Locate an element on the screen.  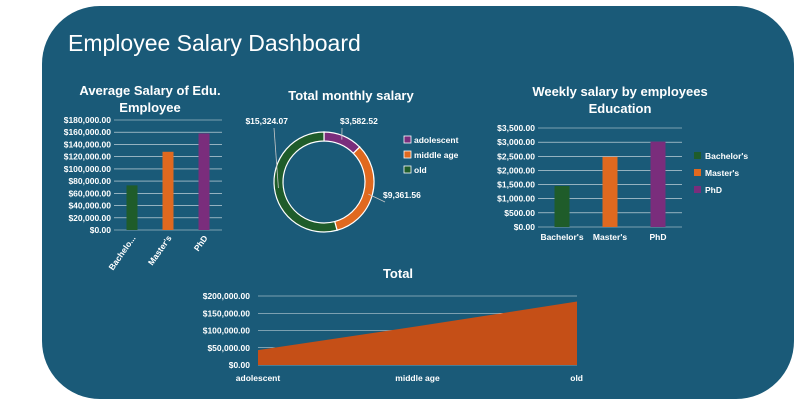
avg-salary-xtick-label: Master's is located at coordinates (160, 250).